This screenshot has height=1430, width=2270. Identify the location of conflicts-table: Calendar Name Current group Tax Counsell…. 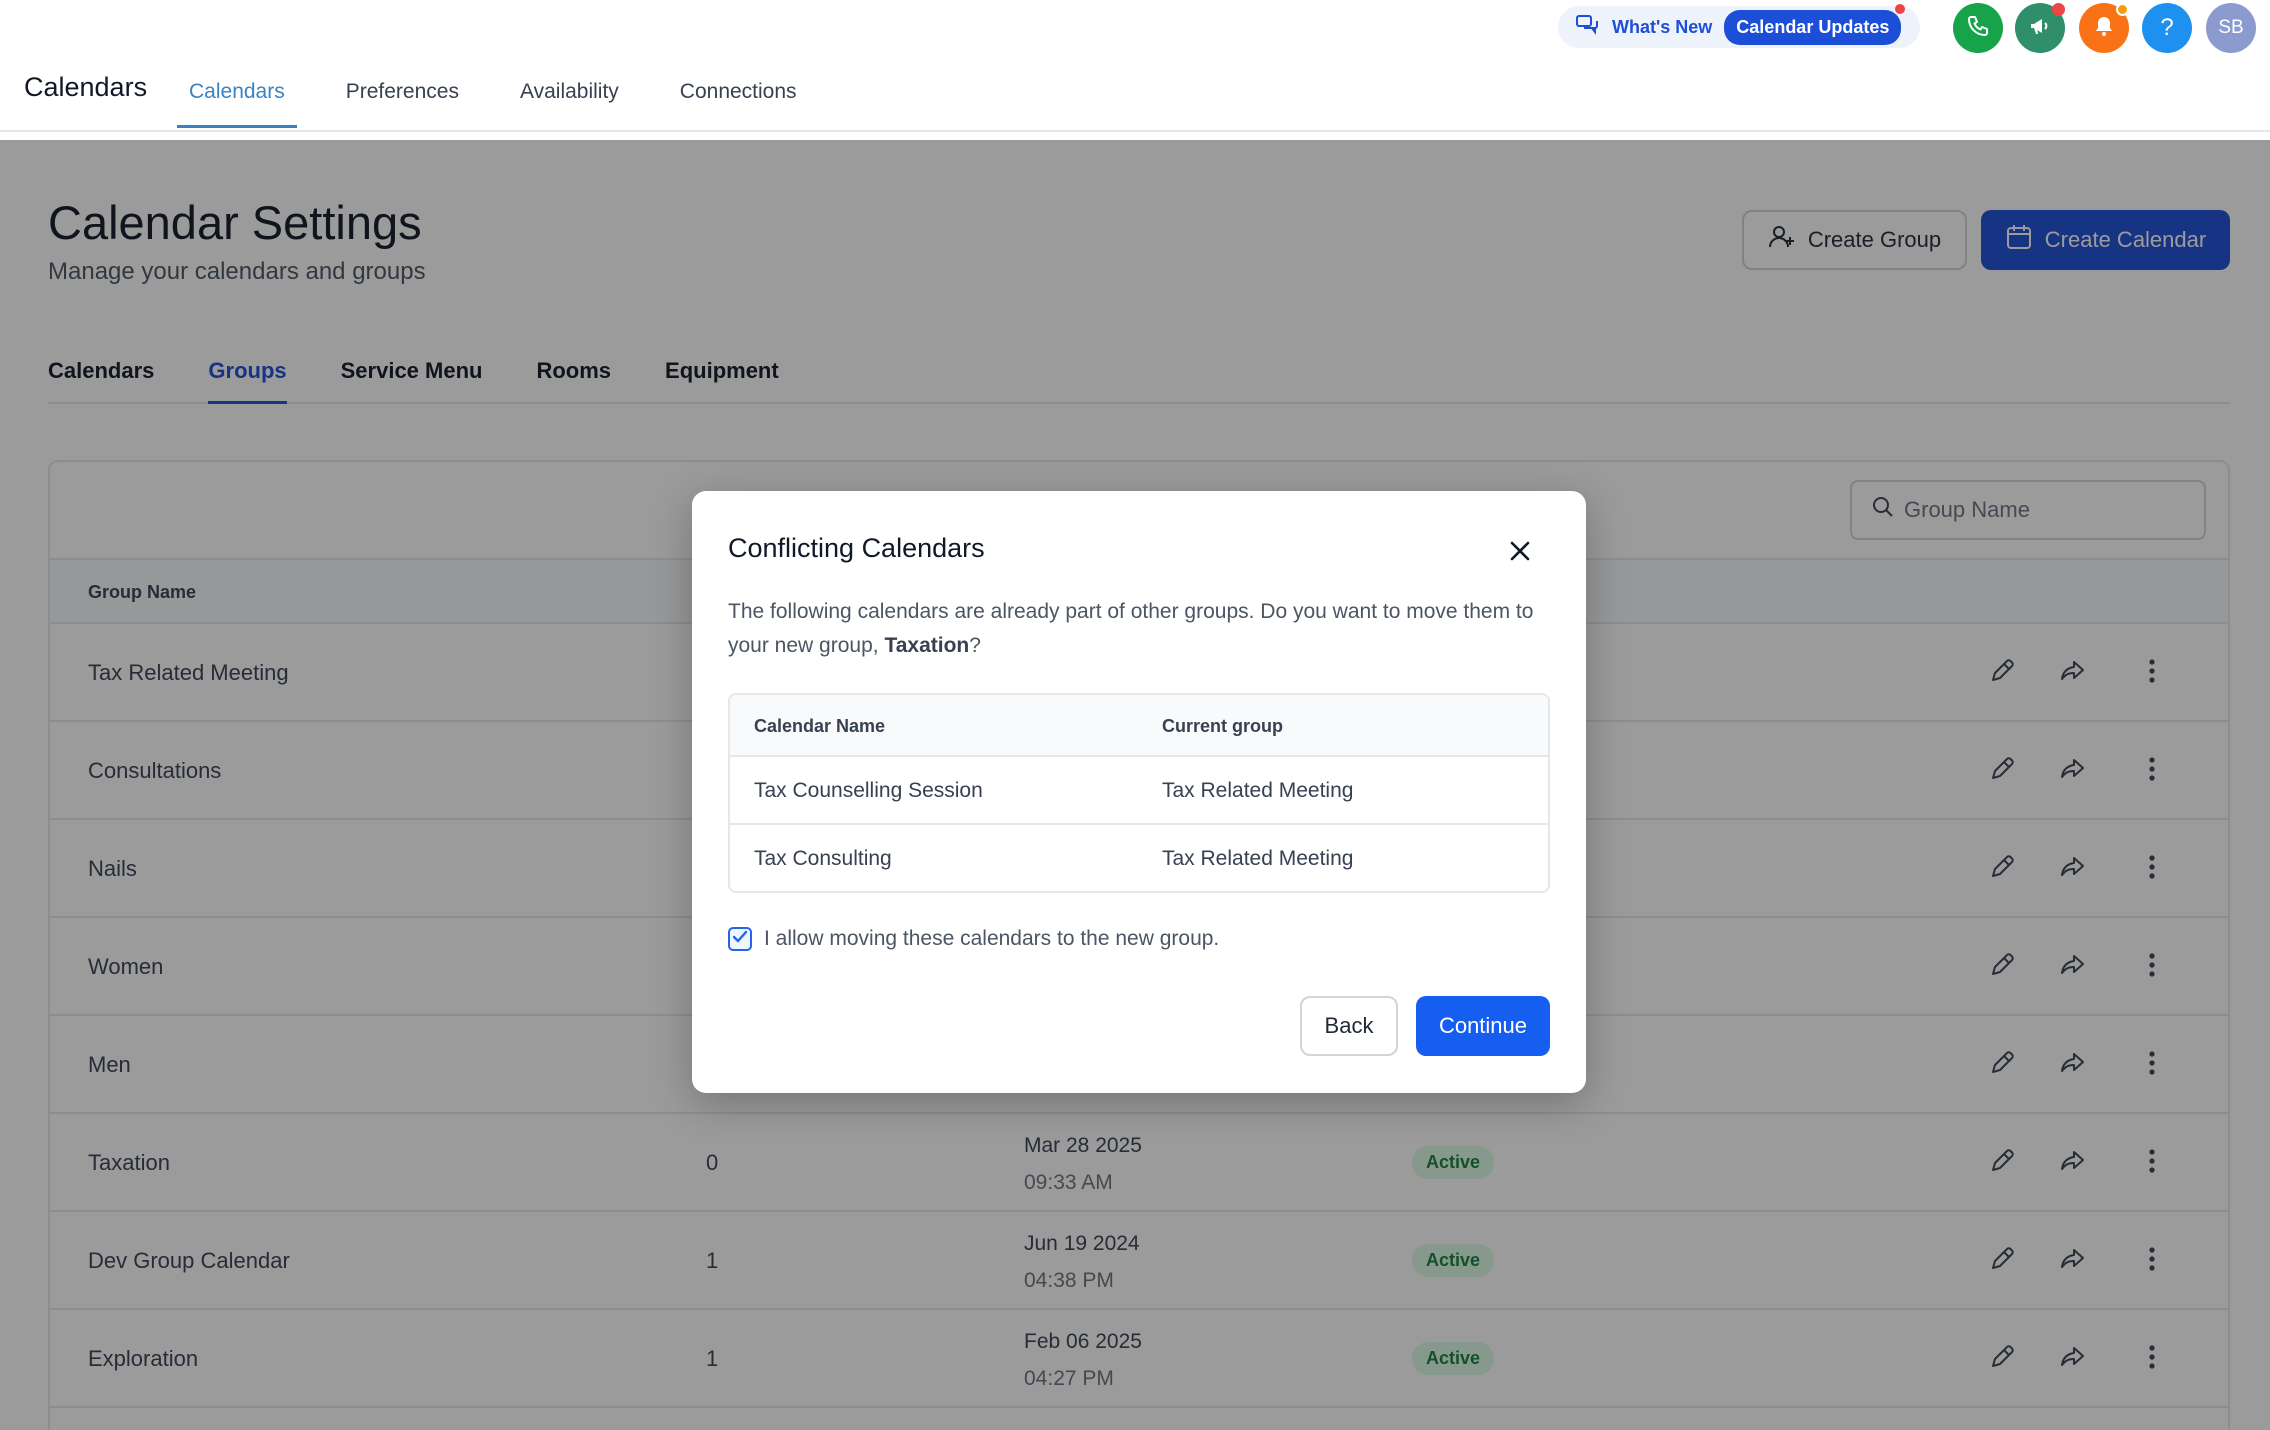
(1139, 793).